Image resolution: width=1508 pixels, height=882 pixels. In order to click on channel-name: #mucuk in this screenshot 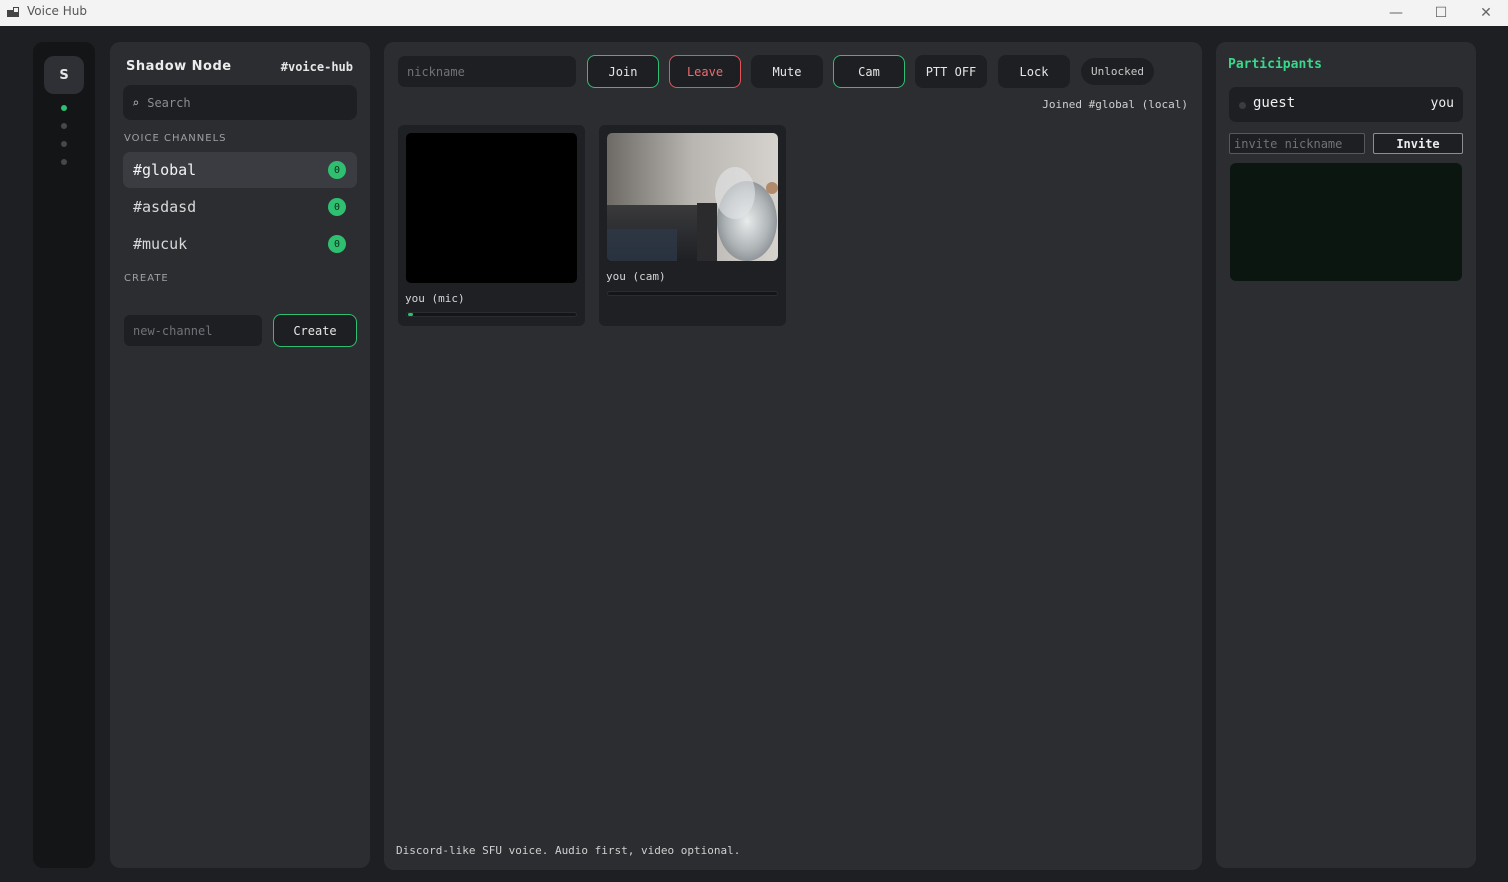, I will do `click(160, 244)`.